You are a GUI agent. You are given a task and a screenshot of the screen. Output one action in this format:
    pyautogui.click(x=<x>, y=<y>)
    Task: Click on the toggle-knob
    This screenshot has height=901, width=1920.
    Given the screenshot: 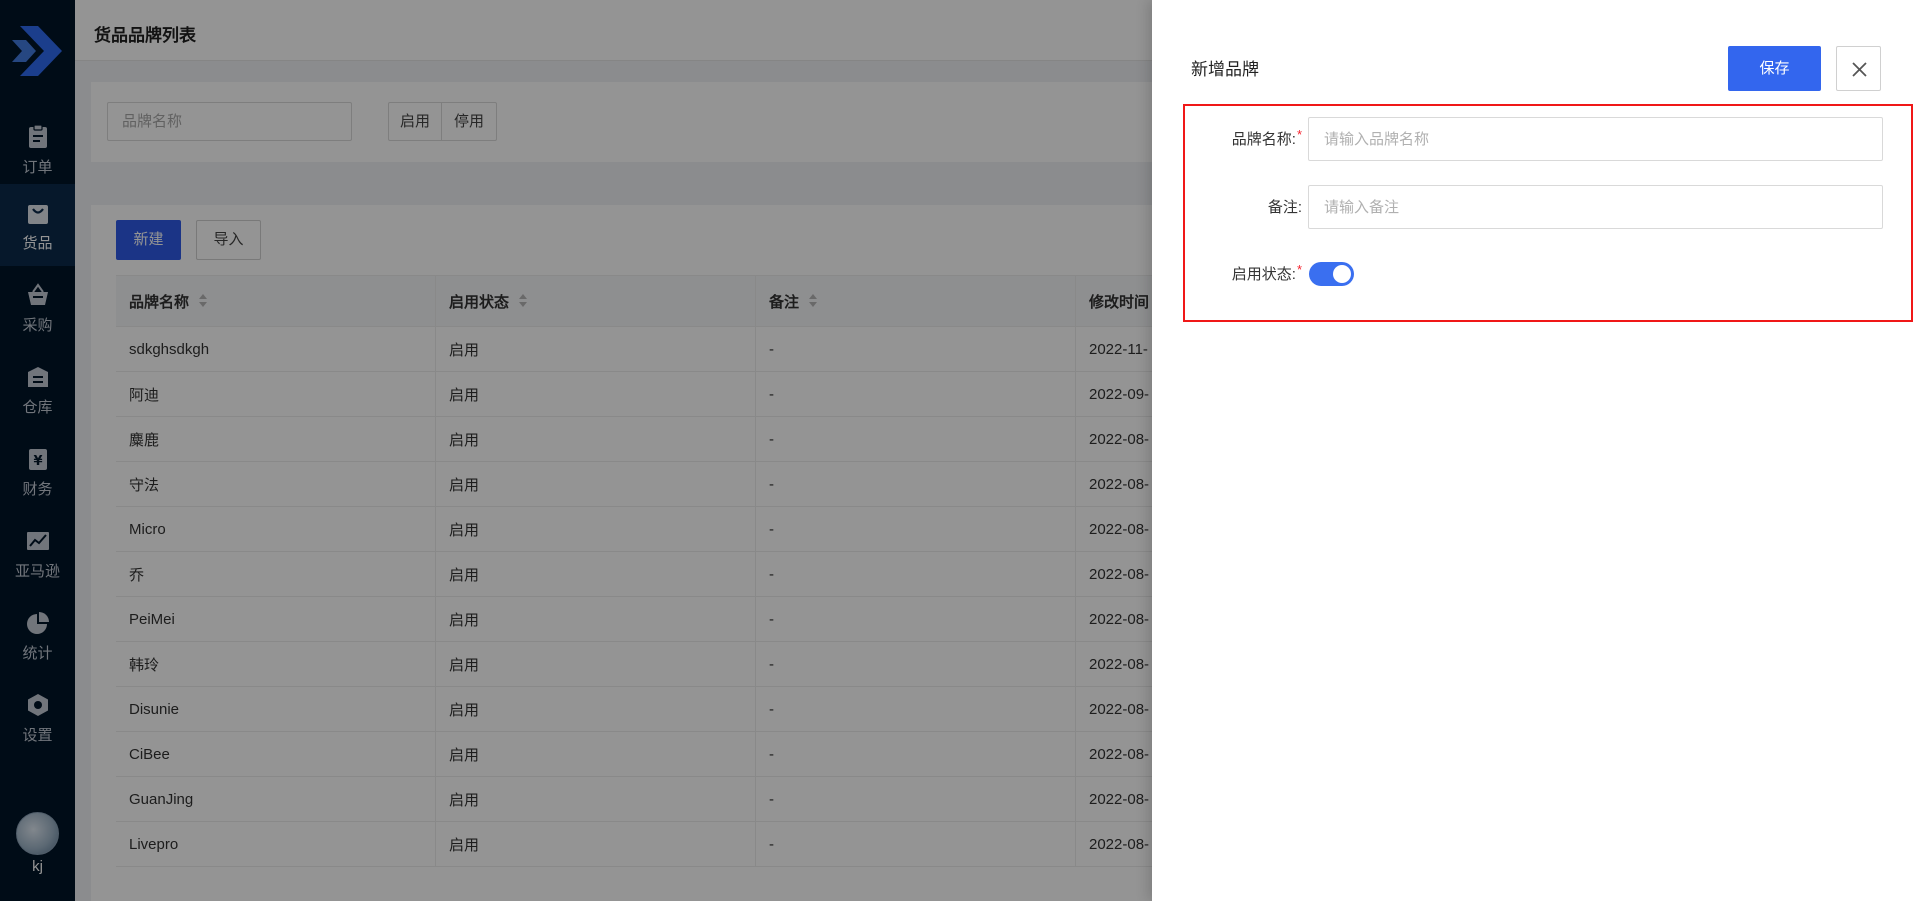 What is the action you would take?
    pyautogui.click(x=1342, y=274)
    